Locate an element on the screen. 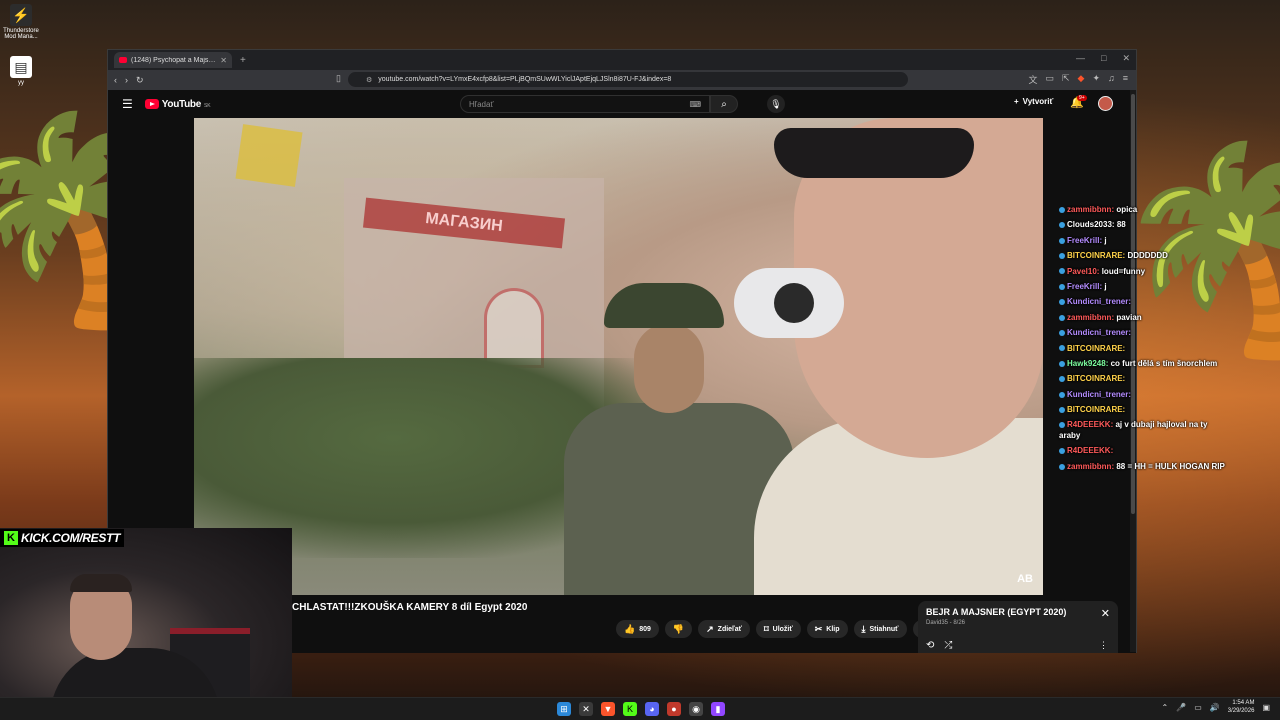  volume-icon: 🔊 is located at coordinates (1215, 707).